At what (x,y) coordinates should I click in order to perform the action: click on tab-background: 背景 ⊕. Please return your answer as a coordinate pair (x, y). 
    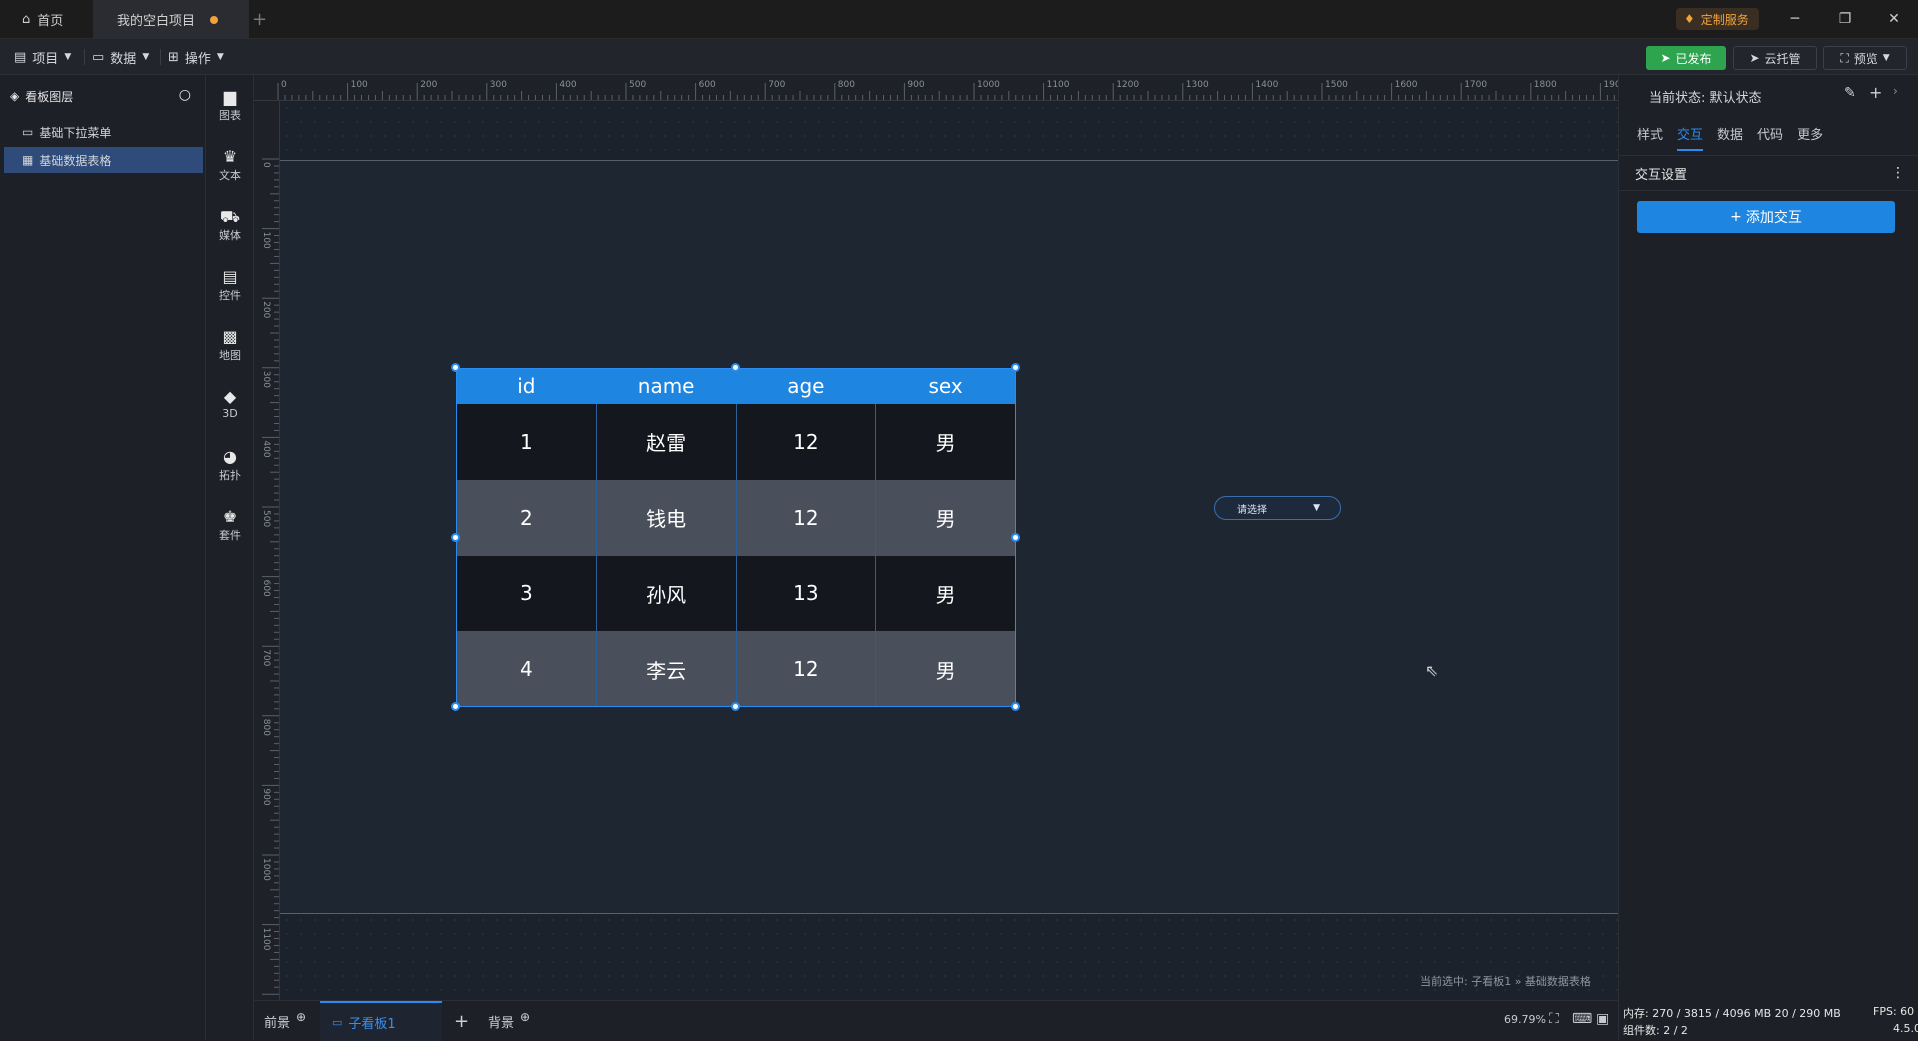
    Looking at the image, I should click on (509, 1021).